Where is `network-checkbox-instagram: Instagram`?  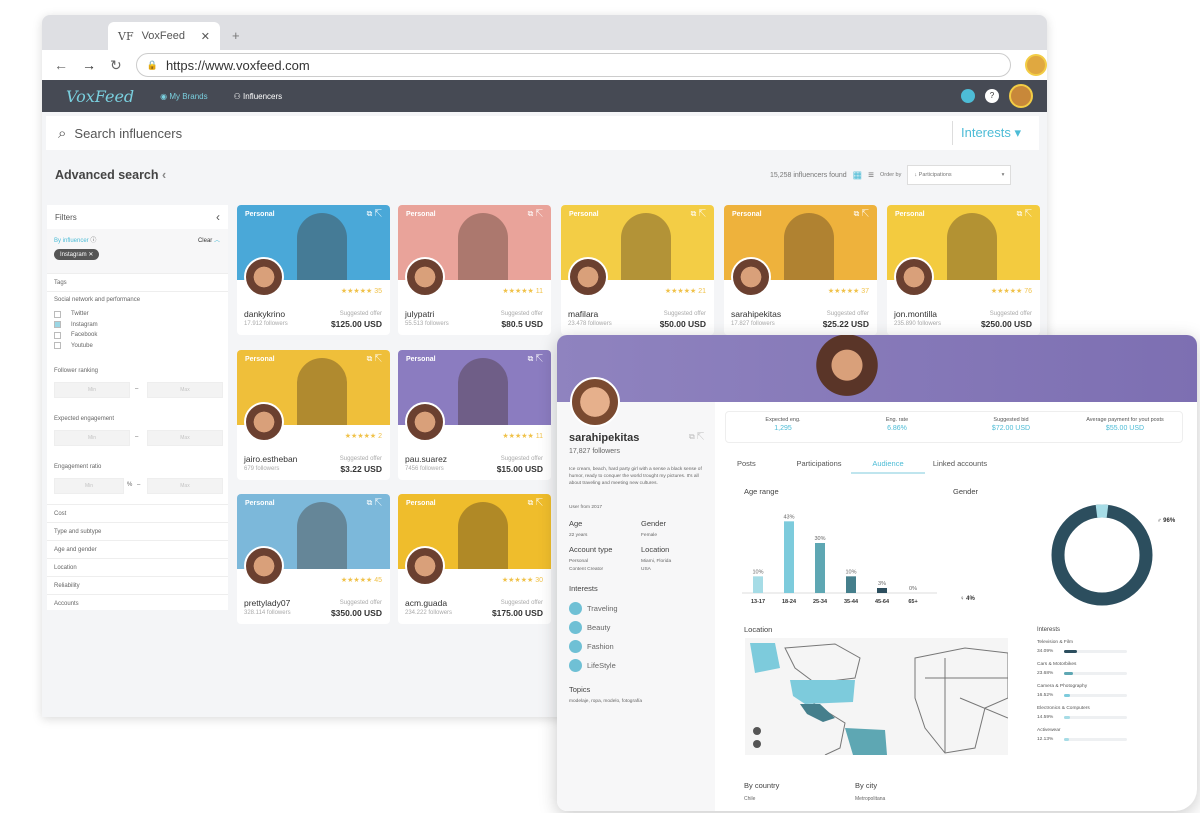
network-checkbox-instagram: Instagram is located at coordinates (137, 325).